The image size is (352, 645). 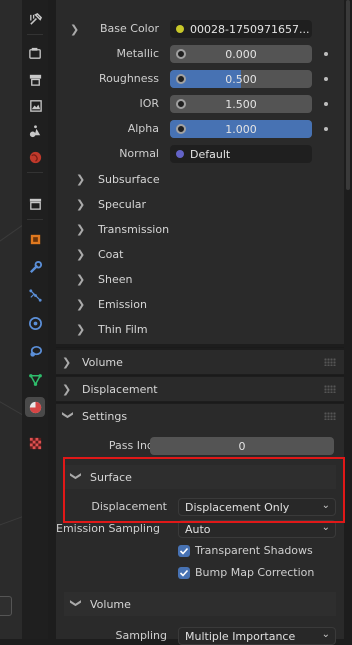 I want to click on bump-map-correction-checkbox, so click(x=184, y=573).